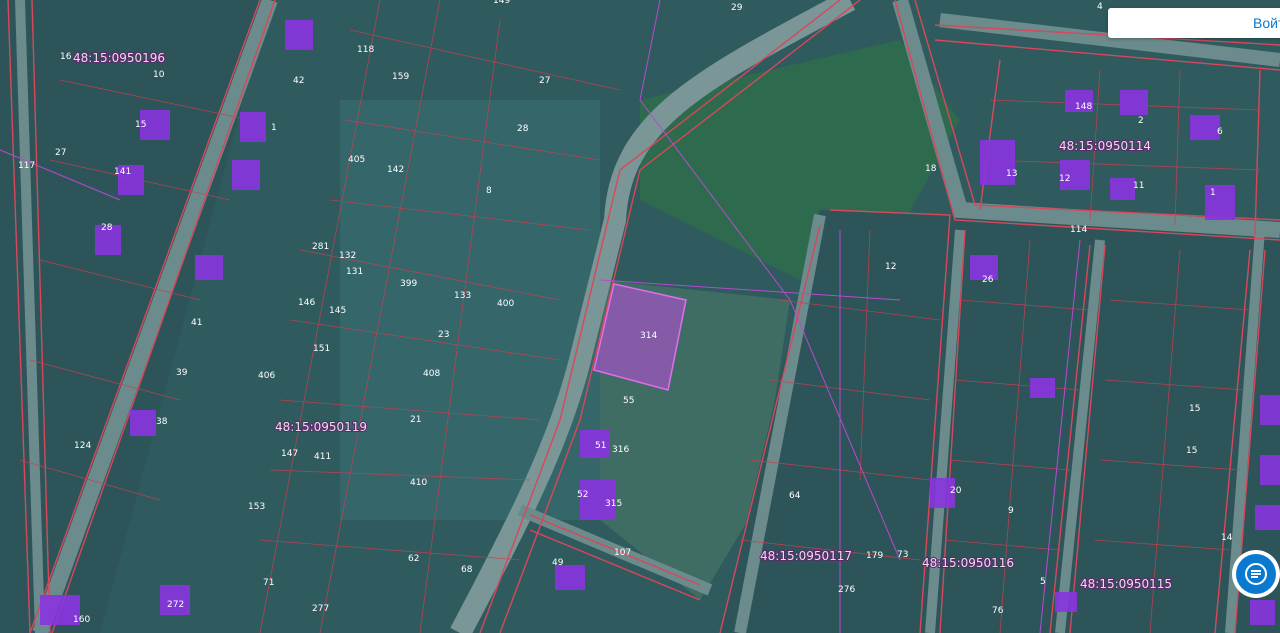 The height and width of the screenshot is (633, 1280). I want to click on parcel-label: 38, so click(162, 422).